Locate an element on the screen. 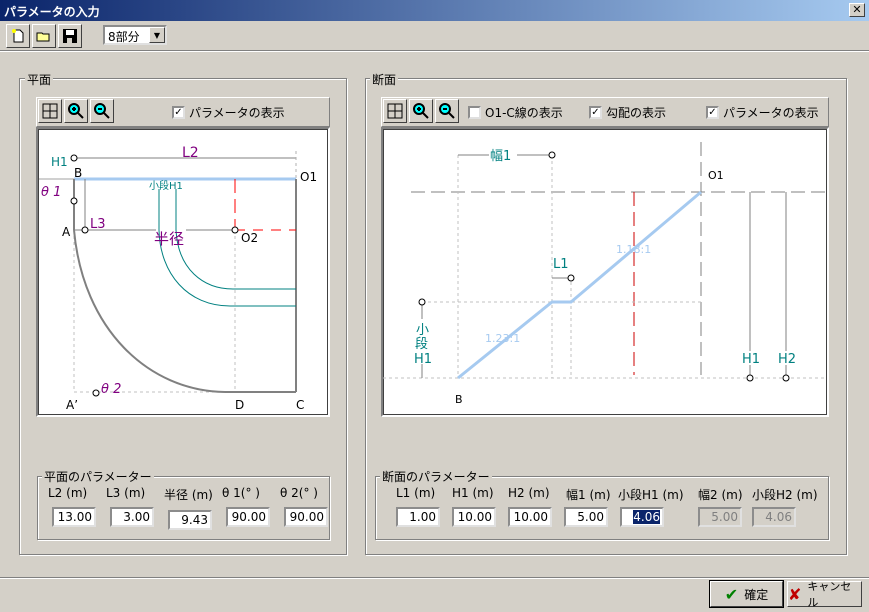  plan-group-label: 平面 is located at coordinates (39, 79).